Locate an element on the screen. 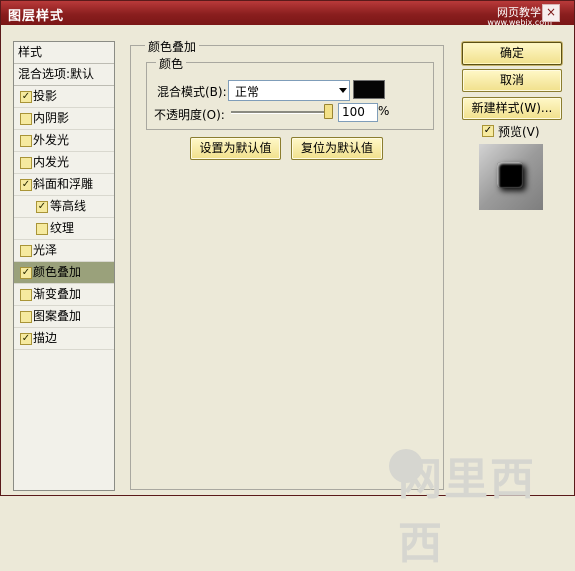  bottom-watermark: 网里西西 is located at coordinates (467, 511).